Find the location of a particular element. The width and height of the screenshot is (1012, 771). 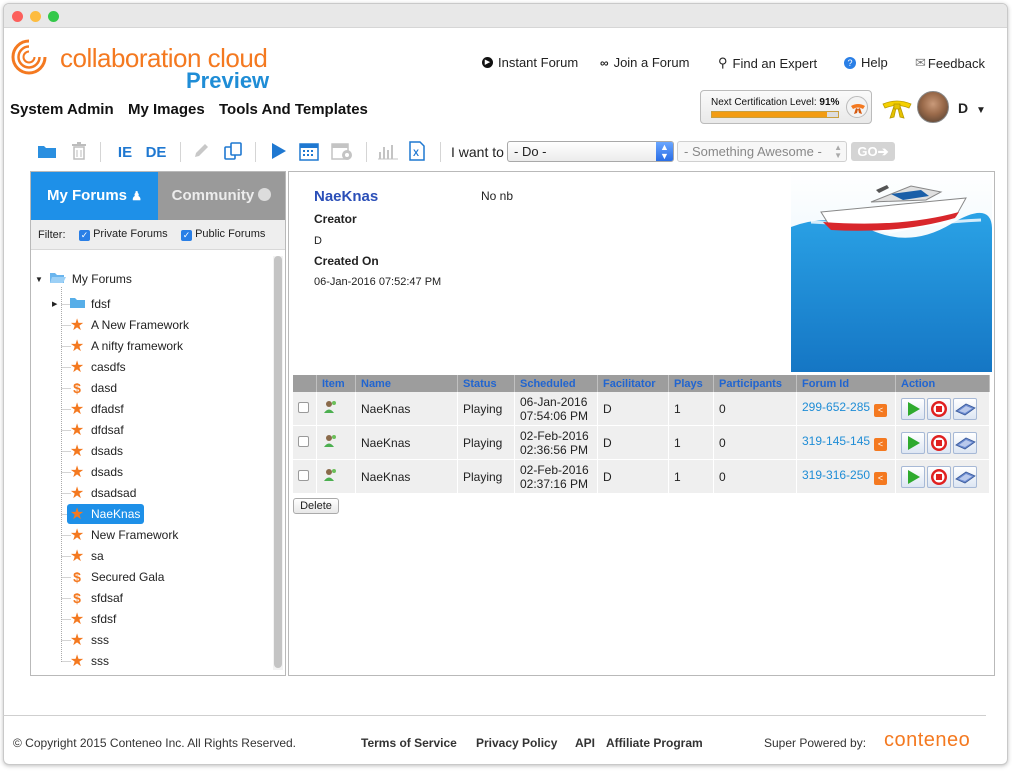

sidebar-scrollbar is located at coordinates (278, 463).